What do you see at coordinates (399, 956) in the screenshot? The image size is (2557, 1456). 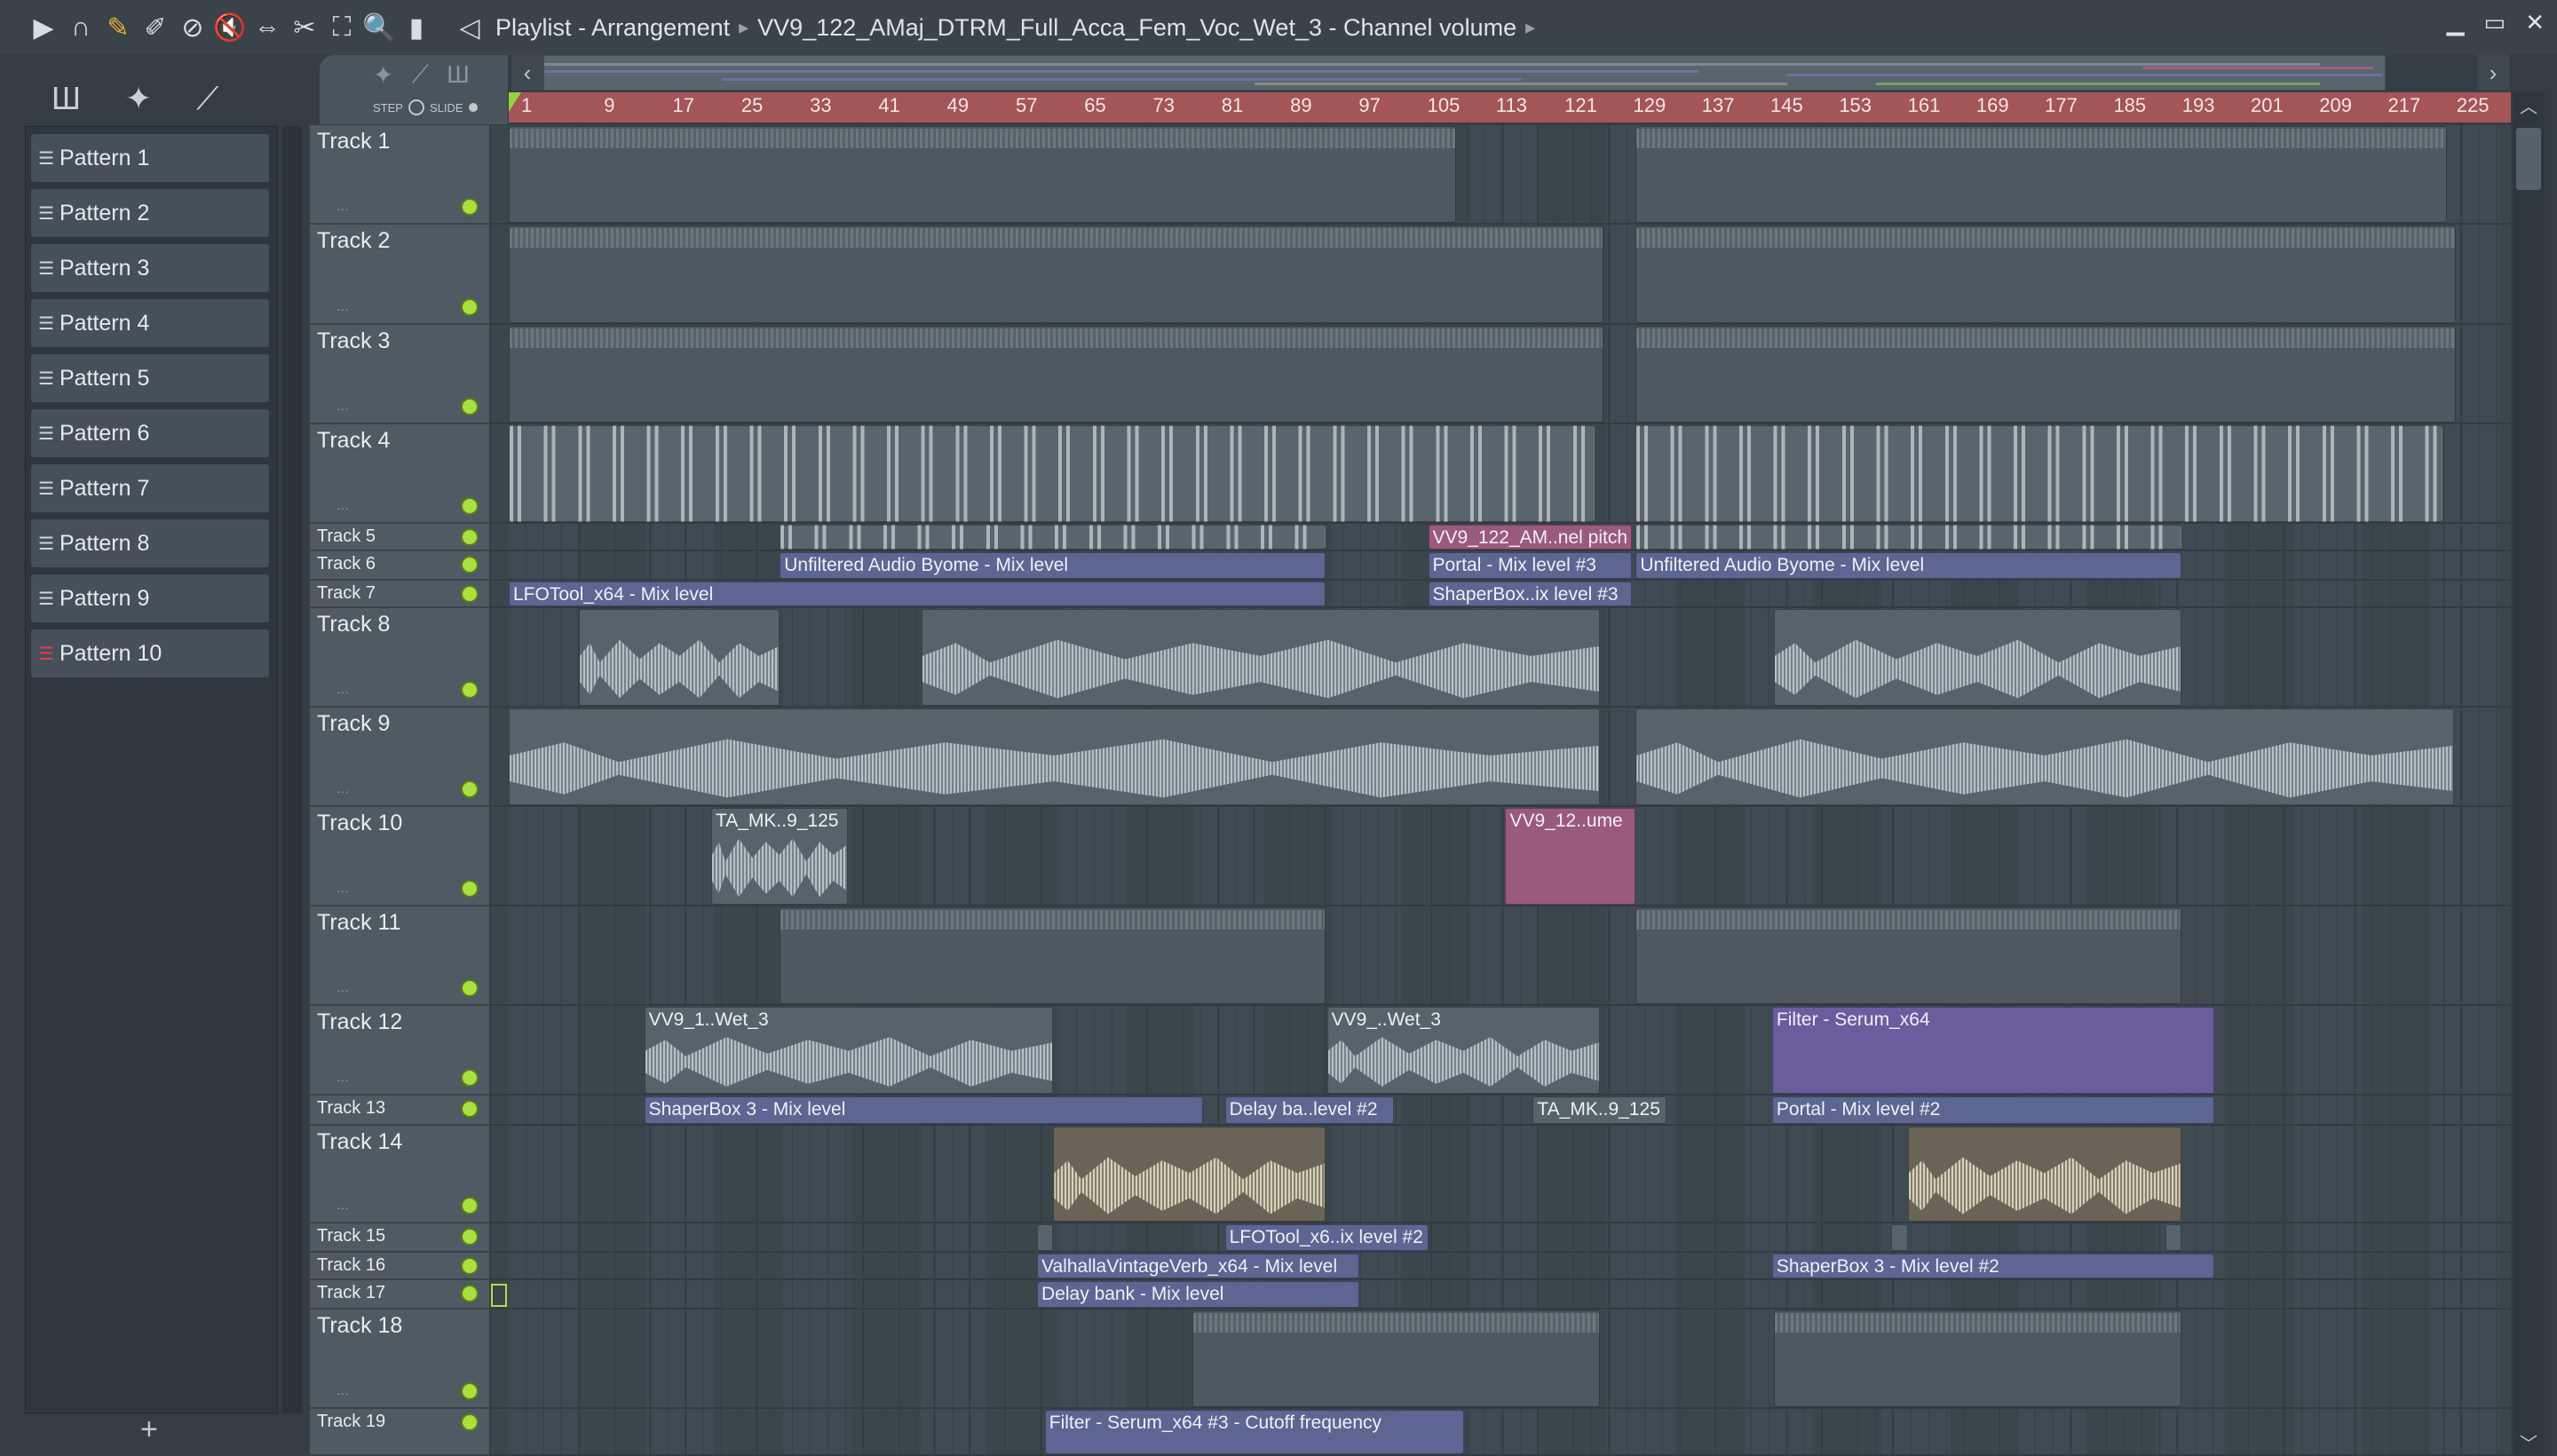 I see `track-header: Track 11 ···` at bounding box center [399, 956].